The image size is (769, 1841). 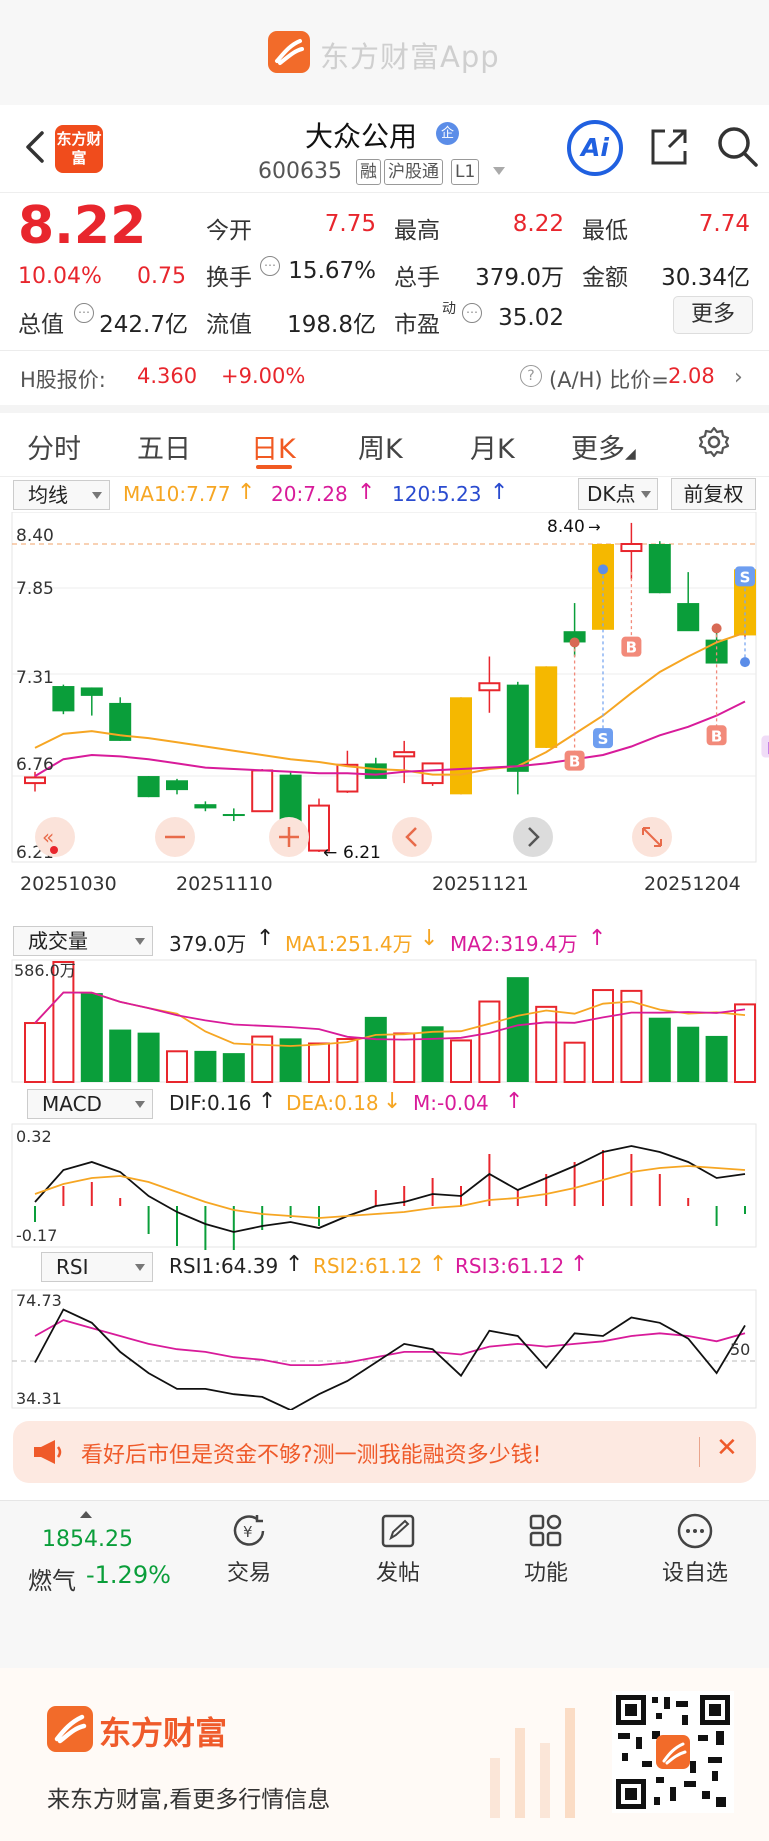 What do you see at coordinates (609, 380) in the screenshot?
I see `ah-ratio-label: (A/H) 比价=` at bounding box center [609, 380].